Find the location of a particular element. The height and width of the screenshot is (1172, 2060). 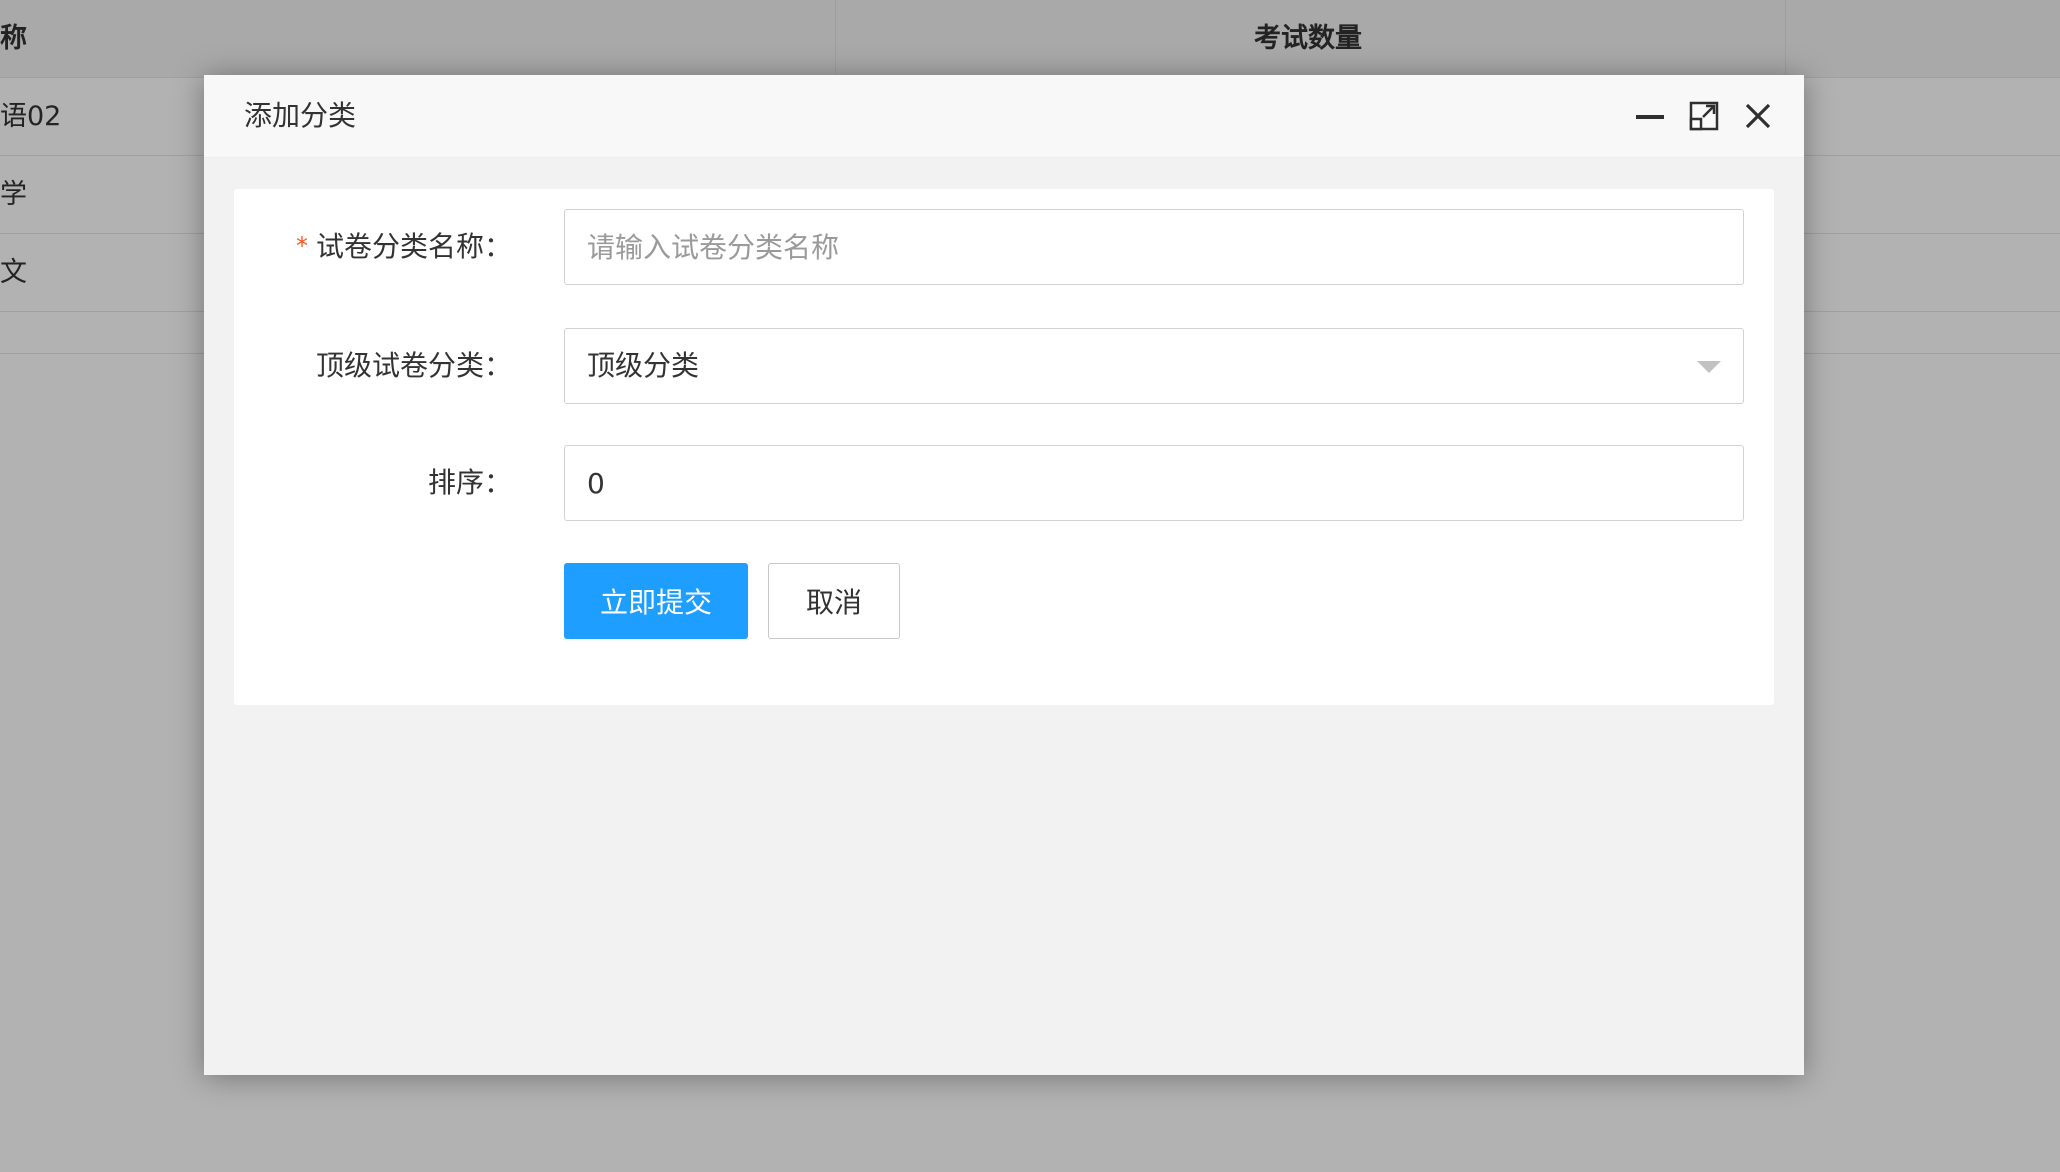

name-field-label: * 试卷分类名称： is located at coordinates (404, 247).